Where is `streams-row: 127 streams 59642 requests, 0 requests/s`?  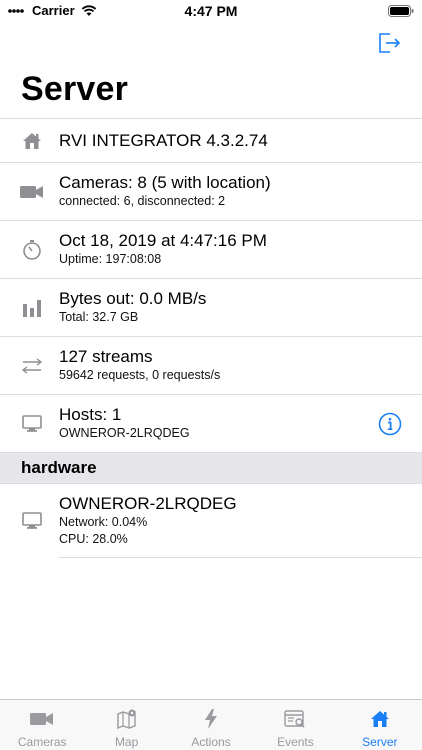 streams-row: 127 streams 59642 requests, 0 requests/s is located at coordinates (211, 365).